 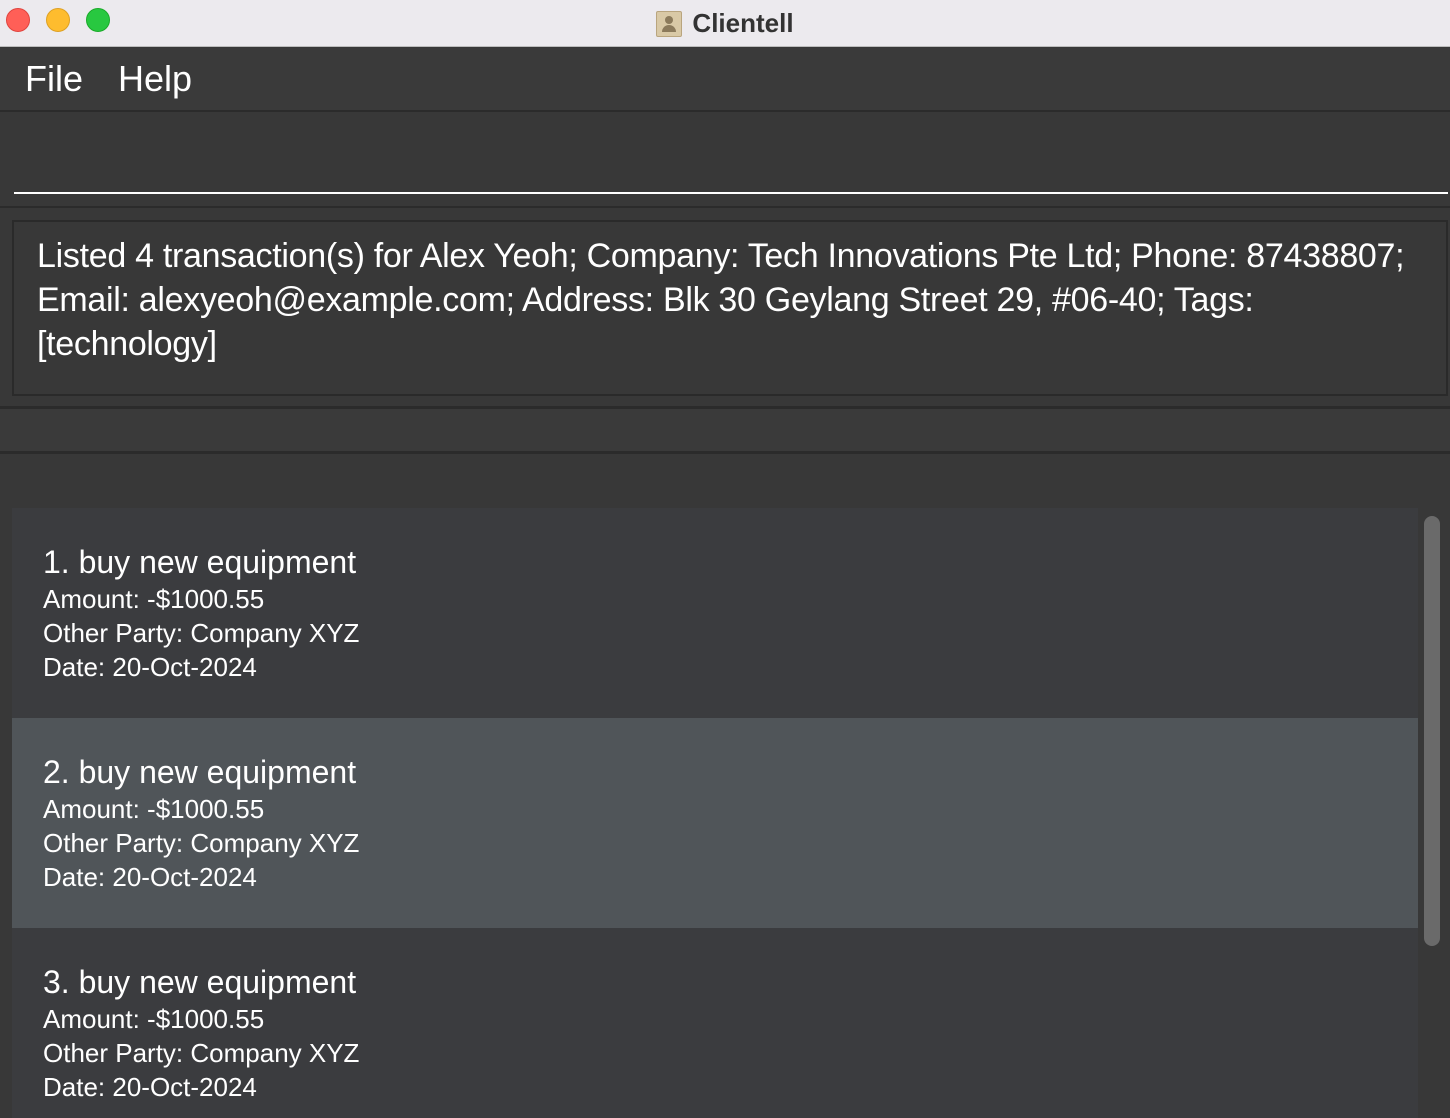 I want to click on list-scrollbar, so click(x=1432, y=813).